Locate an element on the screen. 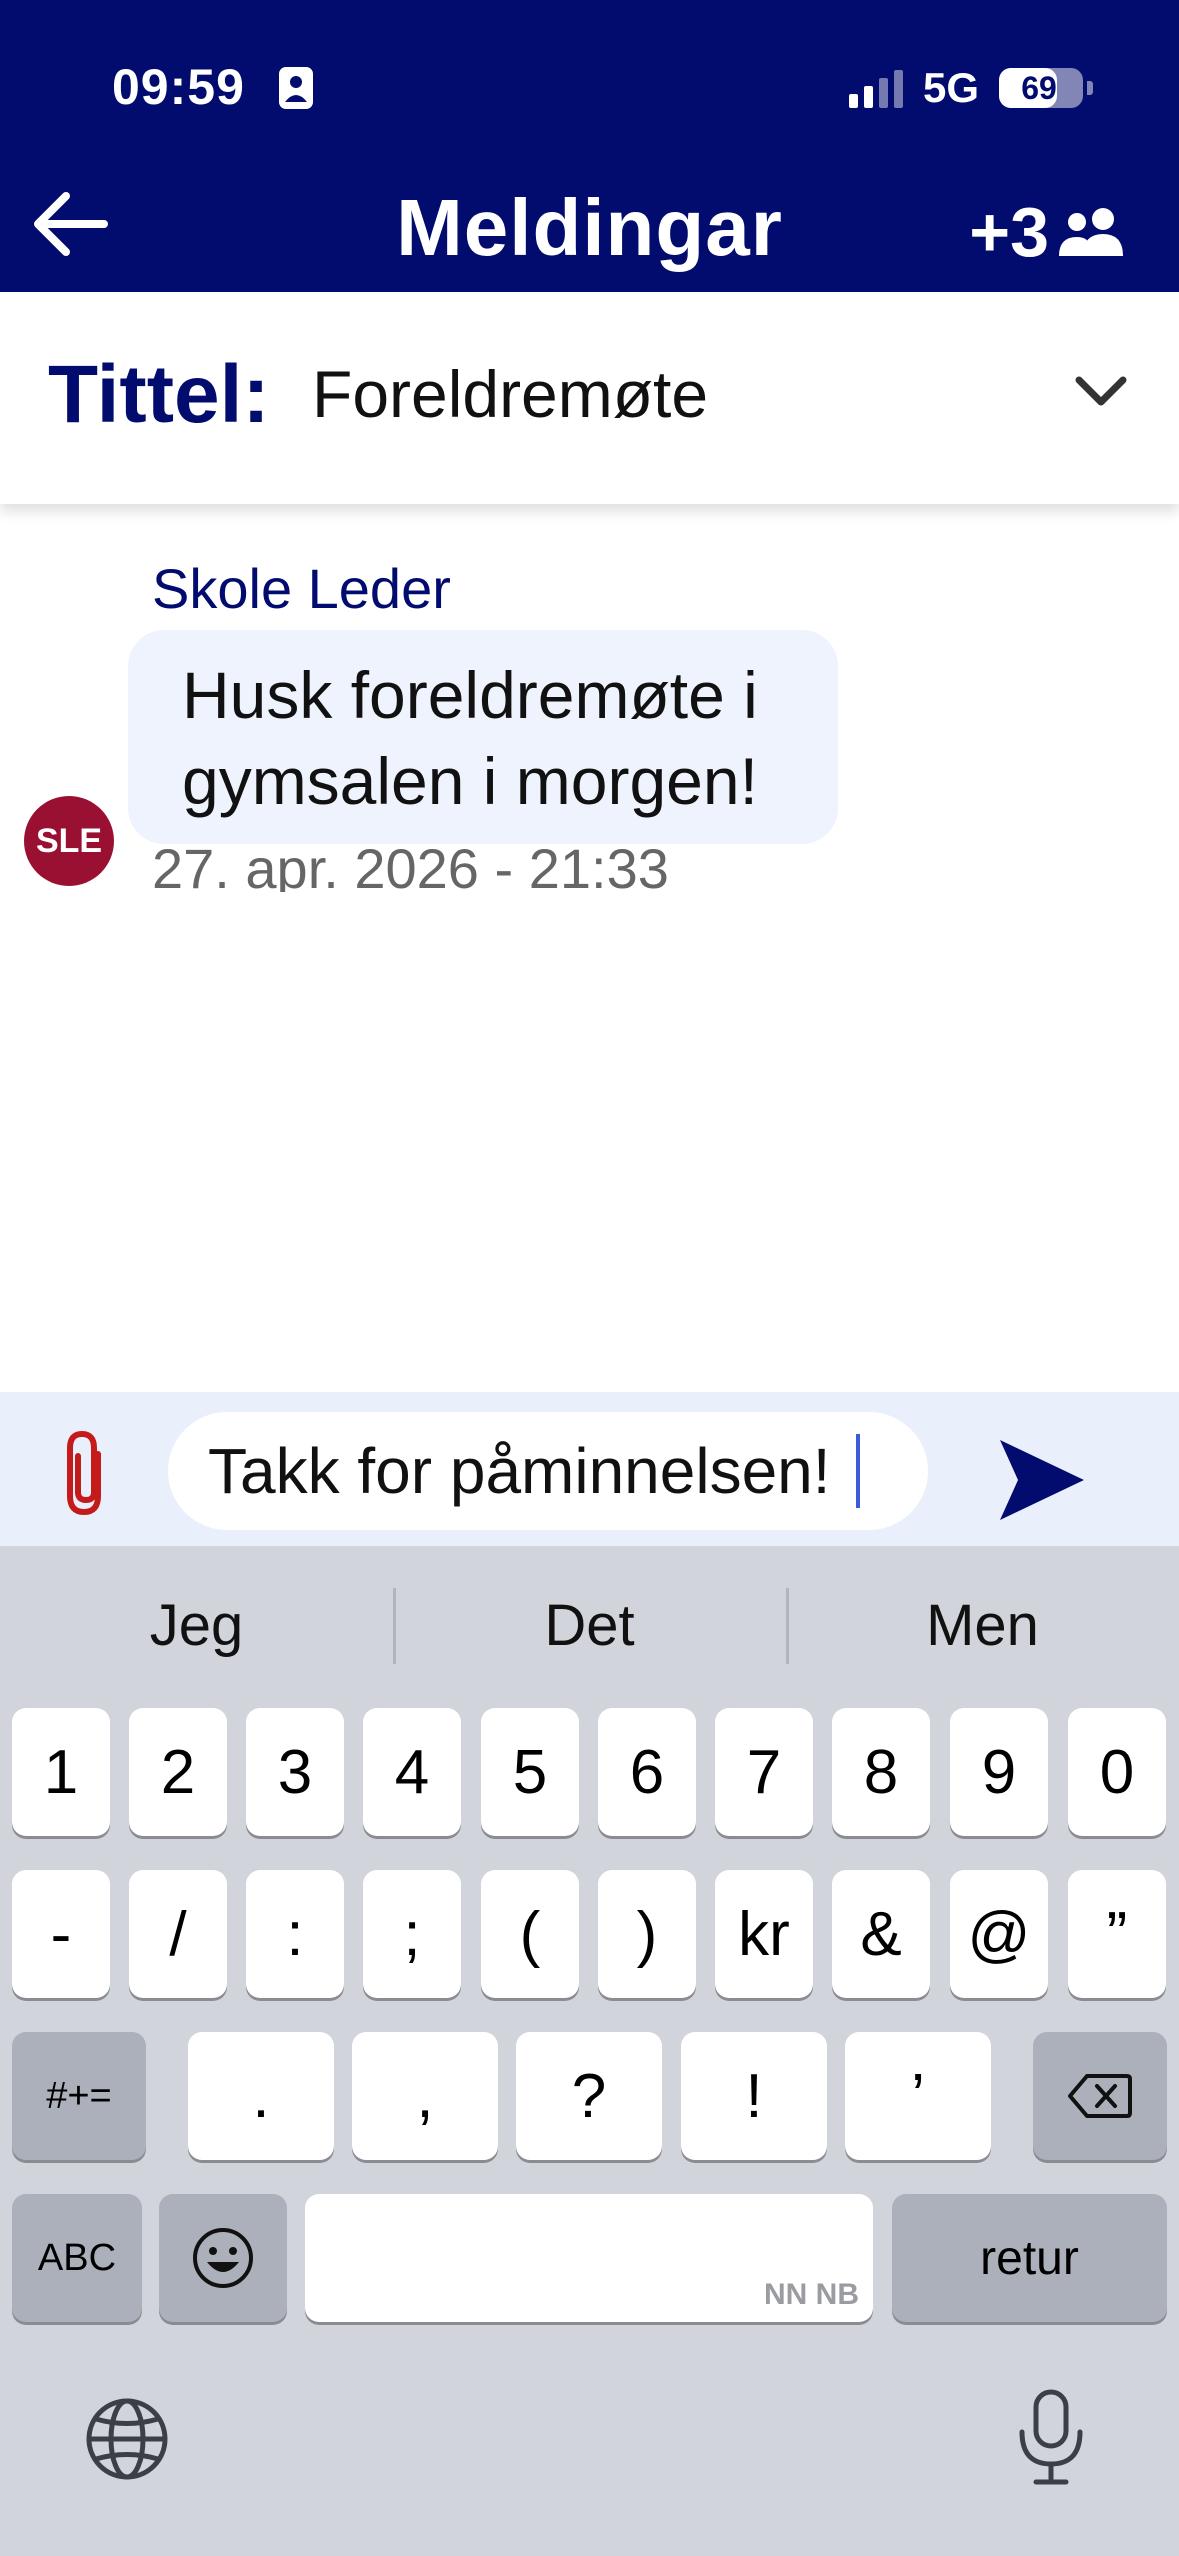 Image resolution: width=1179 pixels, height=2556 pixels. key-1: 1 is located at coordinates (61, 1772).